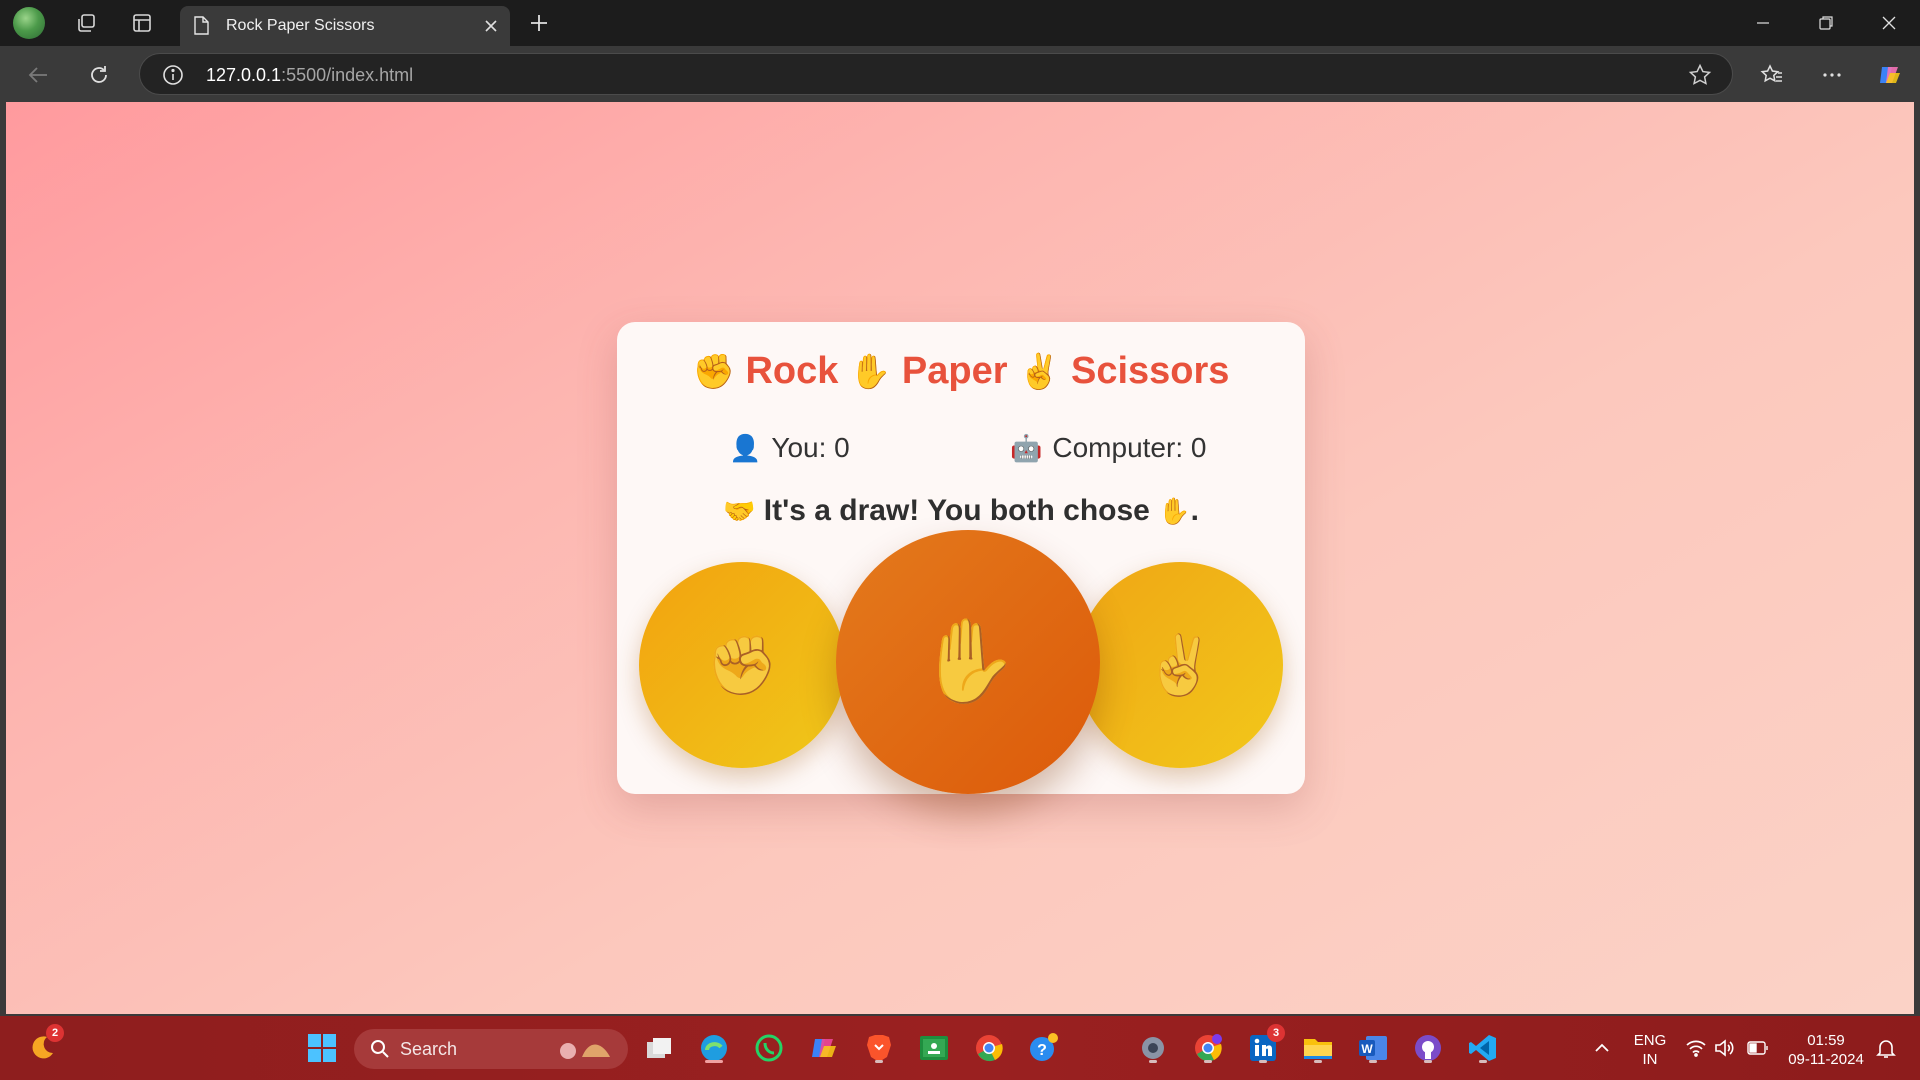 The height and width of the screenshot is (1080, 1920). I want to click on tab-active: Rock Paper Scissors, so click(345, 26).